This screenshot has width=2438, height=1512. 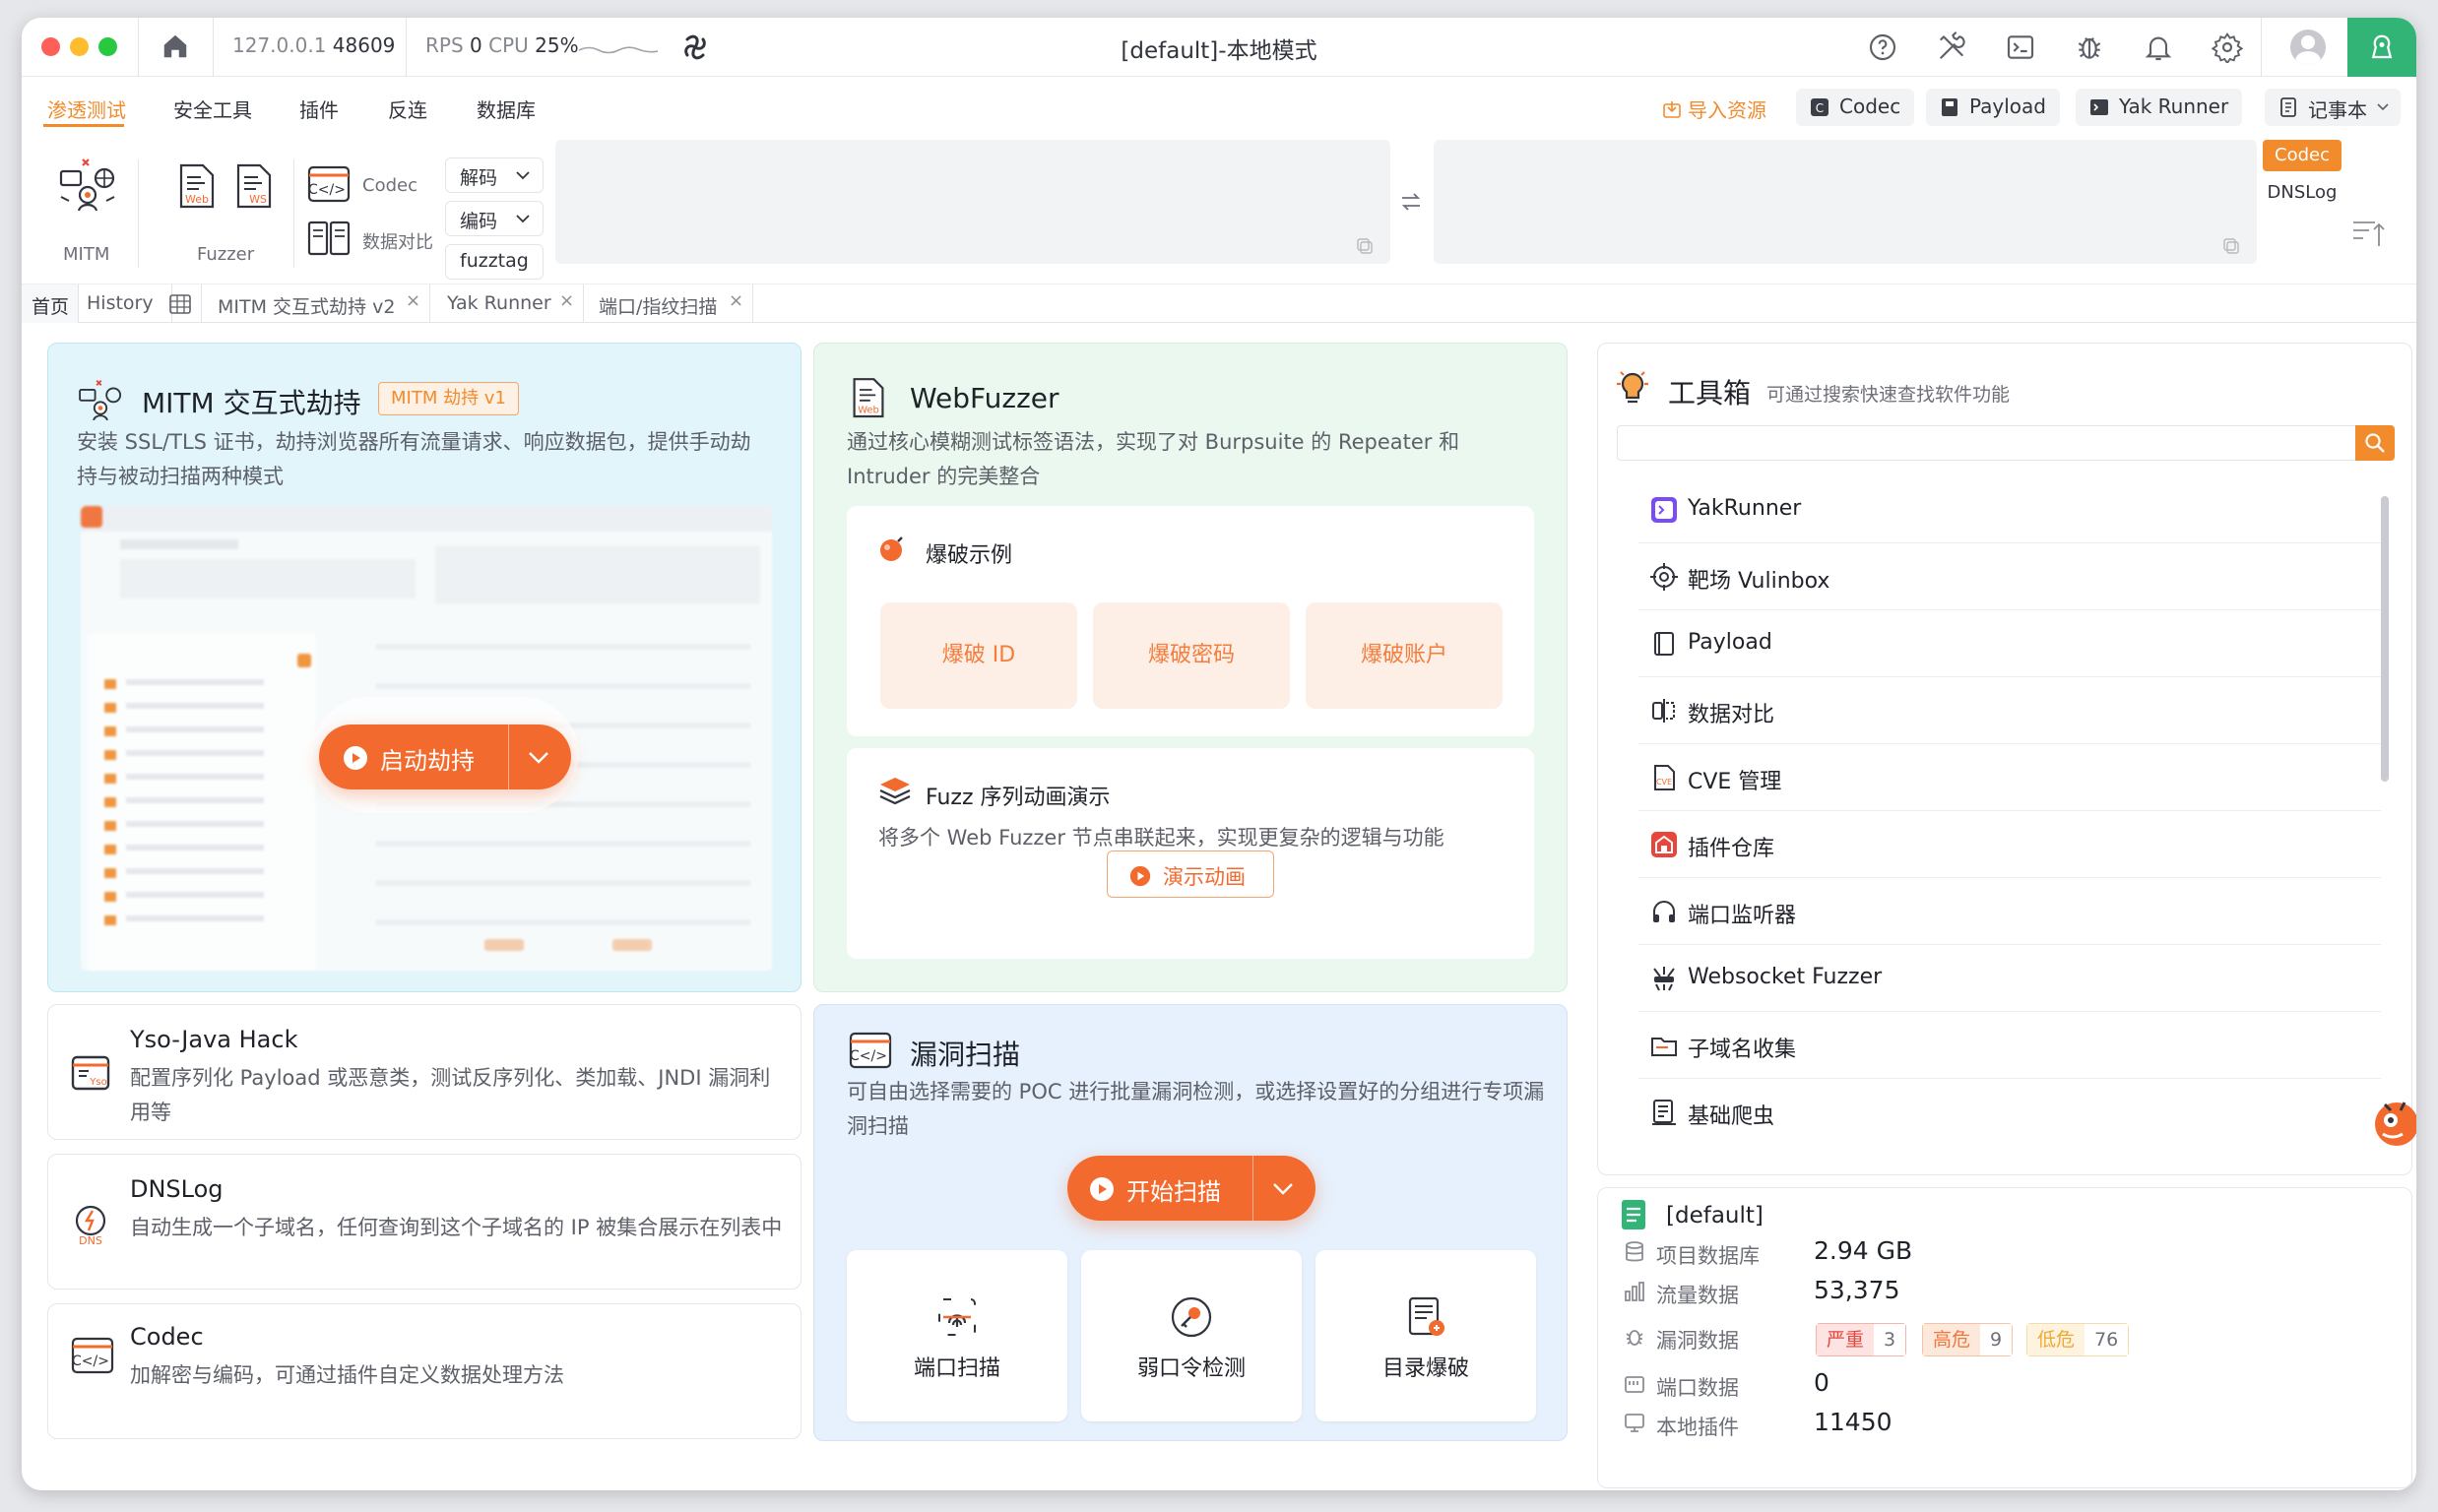 I want to click on dnslog-card-title: DNSLog, so click(x=177, y=1189).